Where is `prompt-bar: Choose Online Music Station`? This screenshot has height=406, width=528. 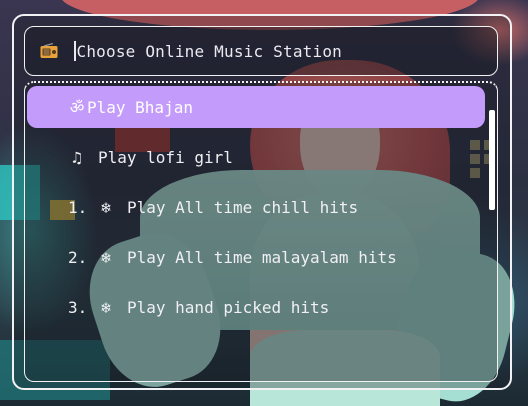
prompt-bar: Choose Online Music Station is located at coordinates (261, 51).